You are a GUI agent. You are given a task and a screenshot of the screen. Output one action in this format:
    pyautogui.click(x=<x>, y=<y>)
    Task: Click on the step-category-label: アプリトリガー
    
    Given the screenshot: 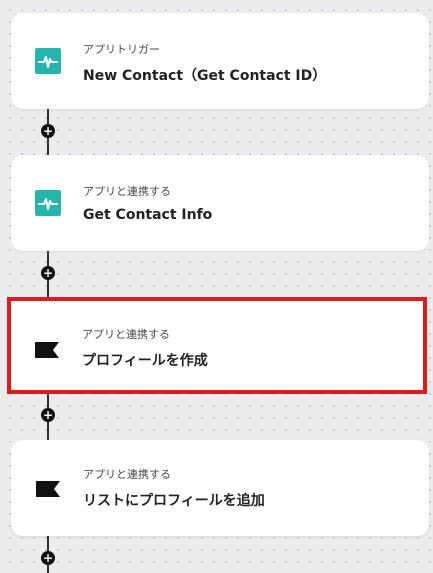 What is the action you would take?
    pyautogui.click(x=121, y=49)
    